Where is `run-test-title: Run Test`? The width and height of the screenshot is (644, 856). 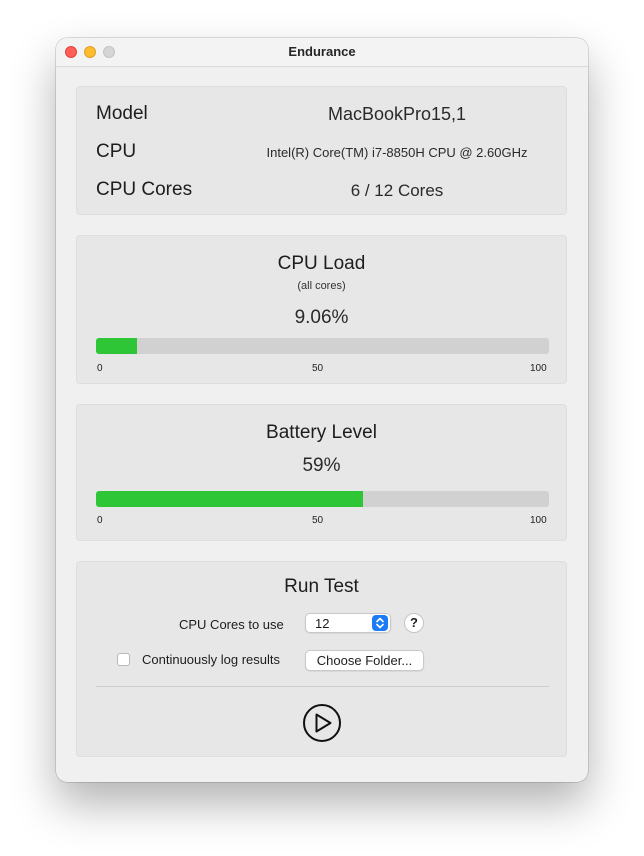 run-test-title: Run Test is located at coordinates (321, 586).